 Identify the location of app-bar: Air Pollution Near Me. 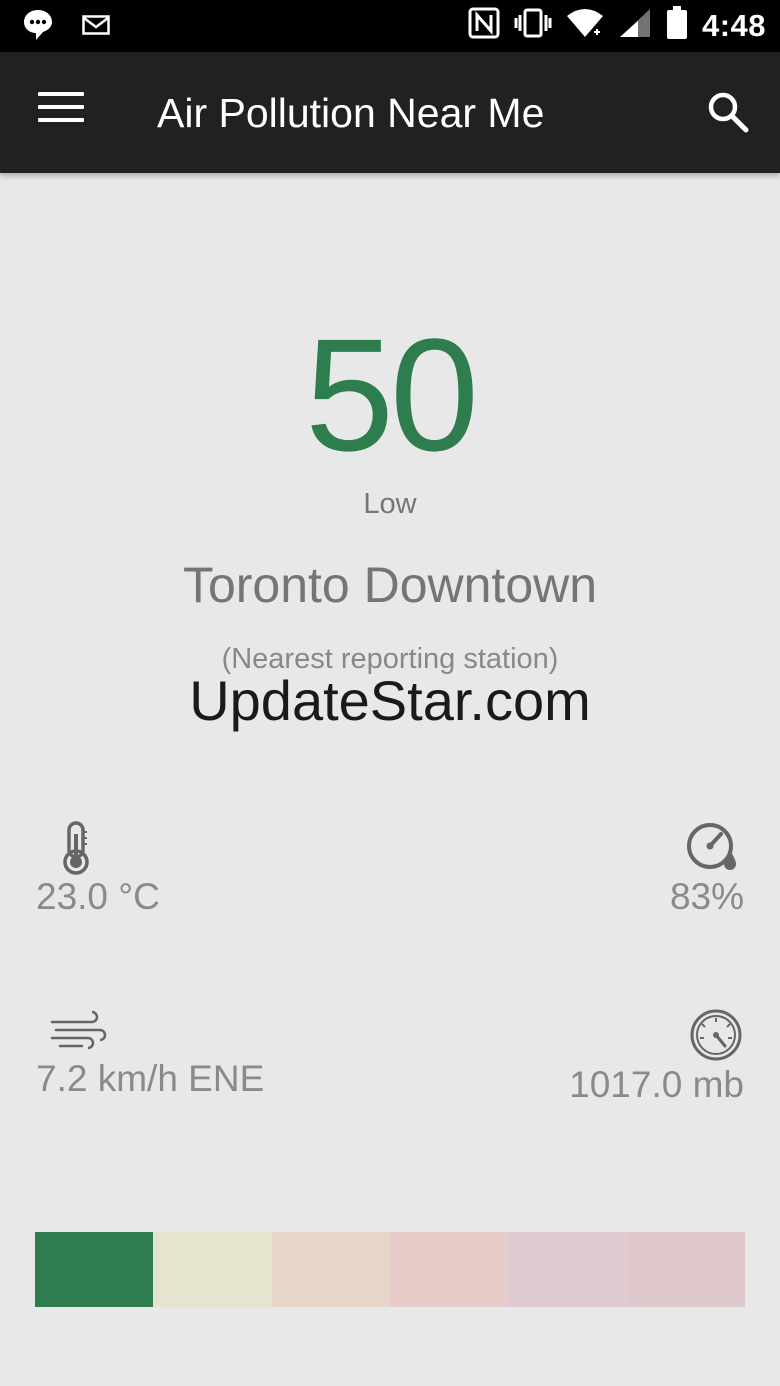
(390, 112).